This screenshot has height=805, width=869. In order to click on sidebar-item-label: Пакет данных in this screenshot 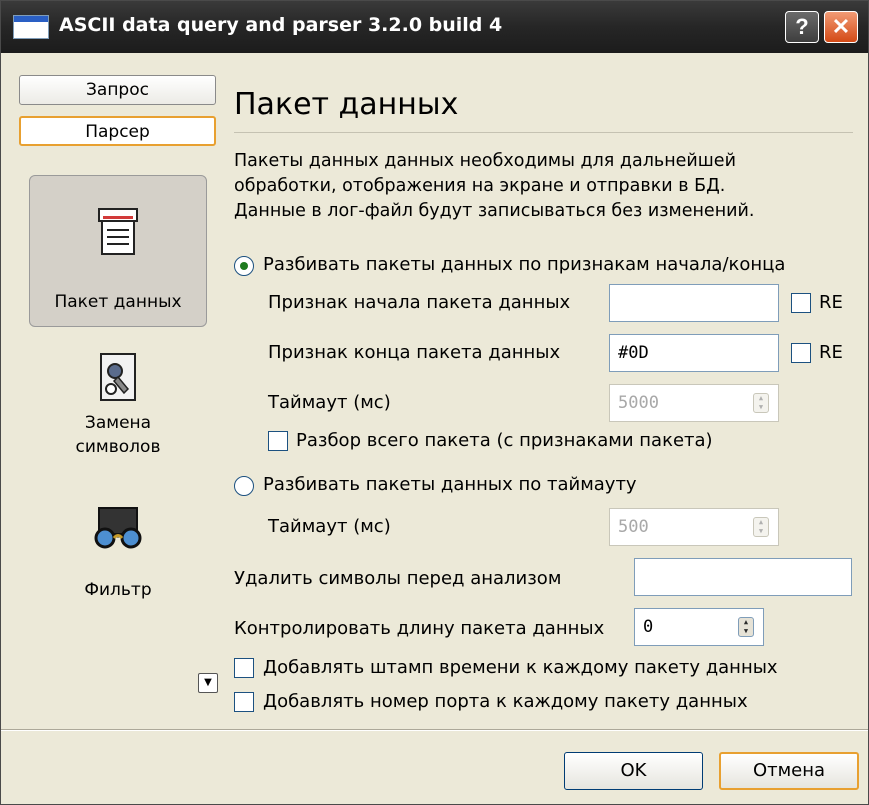, I will do `click(118, 302)`.